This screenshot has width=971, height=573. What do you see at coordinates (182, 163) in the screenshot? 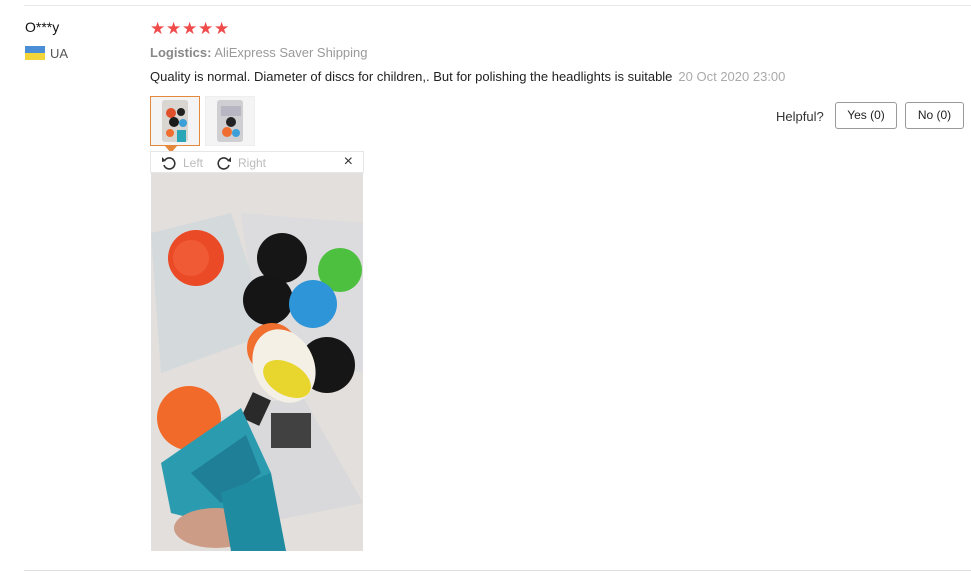
I see `rotate-left-button: Left` at bounding box center [182, 163].